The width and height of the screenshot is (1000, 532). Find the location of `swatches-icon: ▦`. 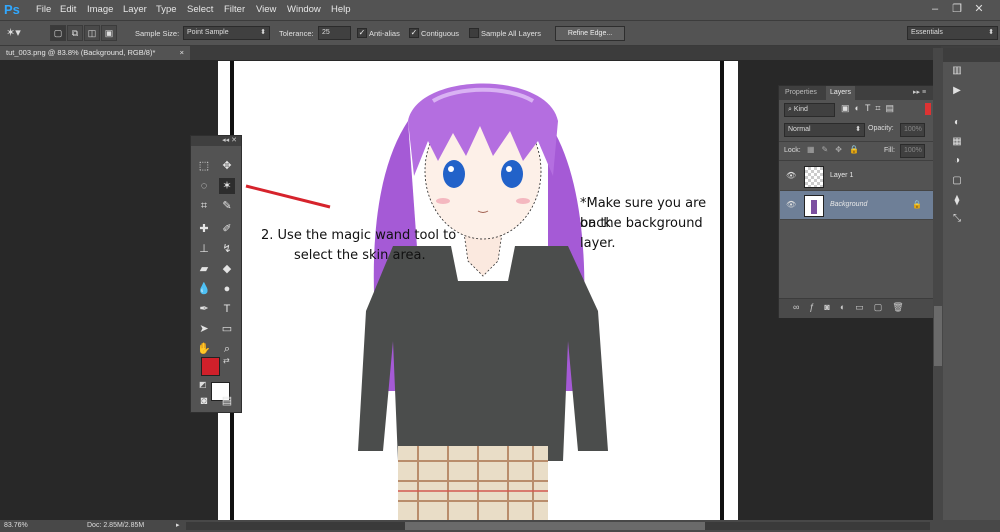

swatches-icon: ▦ is located at coordinates (957, 142).